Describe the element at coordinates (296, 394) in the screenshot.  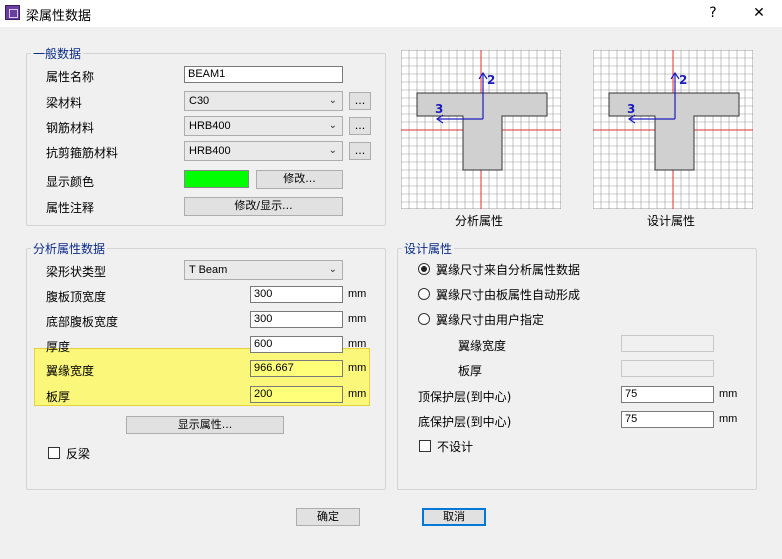
I see `slab-input: 200` at that location.